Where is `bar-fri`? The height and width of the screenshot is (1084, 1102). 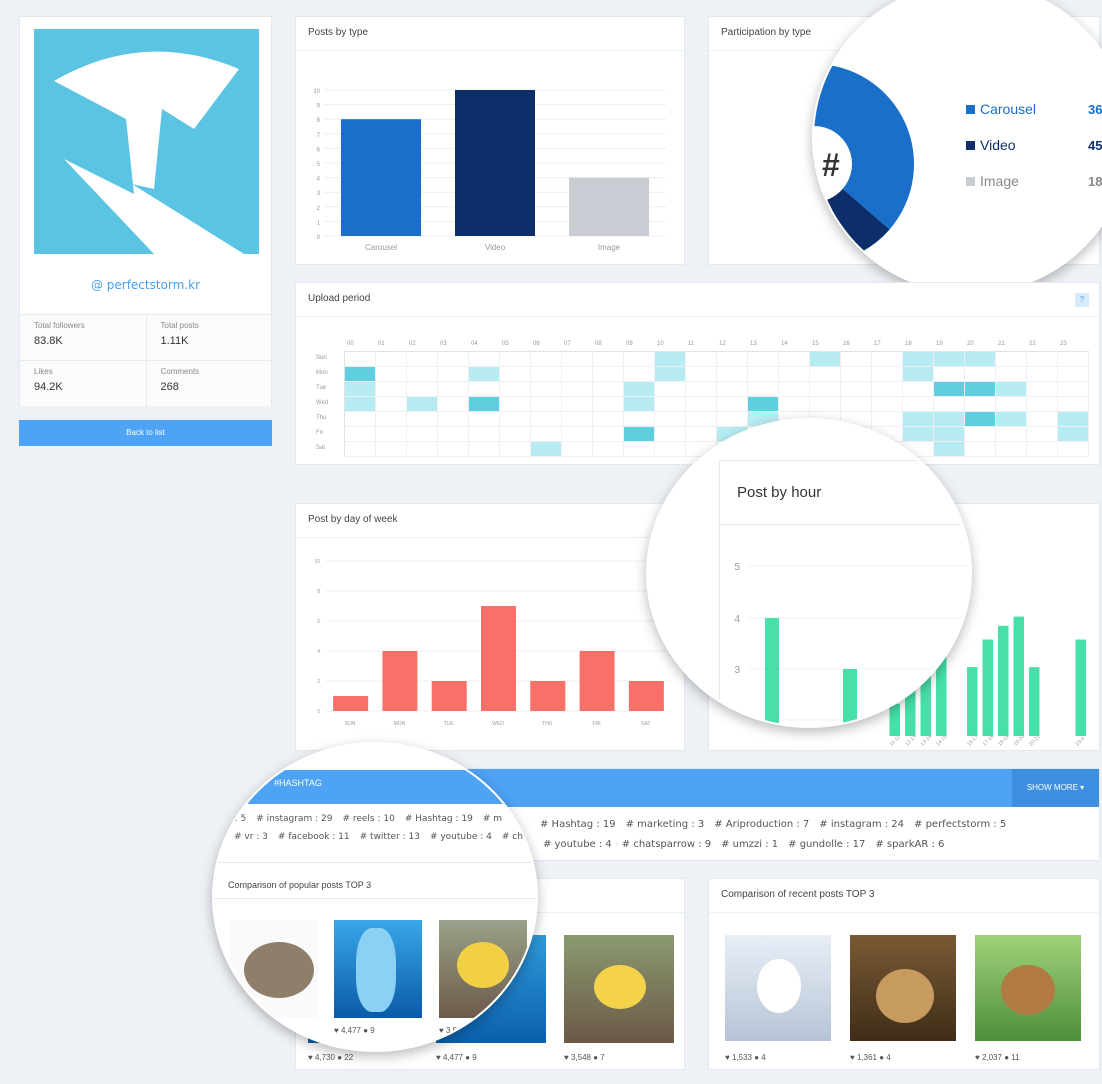 bar-fri is located at coordinates (597, 681).